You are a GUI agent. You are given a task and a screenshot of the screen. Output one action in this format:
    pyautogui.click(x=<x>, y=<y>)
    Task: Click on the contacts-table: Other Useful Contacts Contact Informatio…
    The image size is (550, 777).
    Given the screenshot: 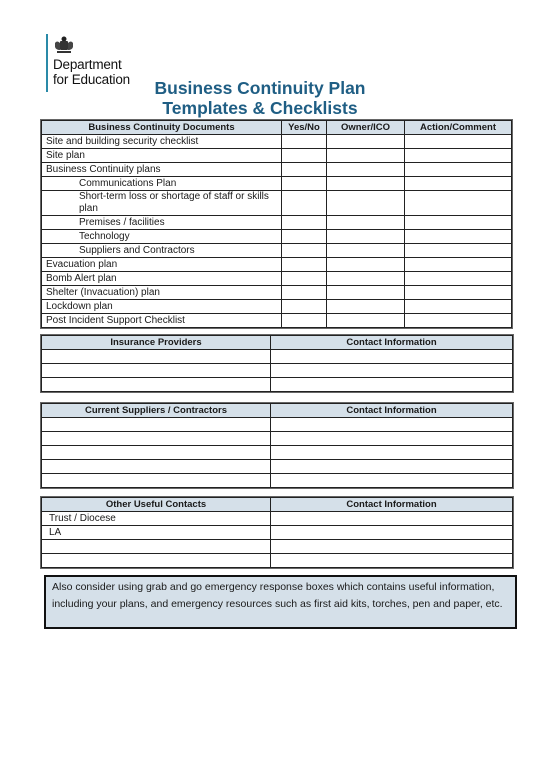 What is the action you would take?
    pyautogui.click(x=277, y=532)
    